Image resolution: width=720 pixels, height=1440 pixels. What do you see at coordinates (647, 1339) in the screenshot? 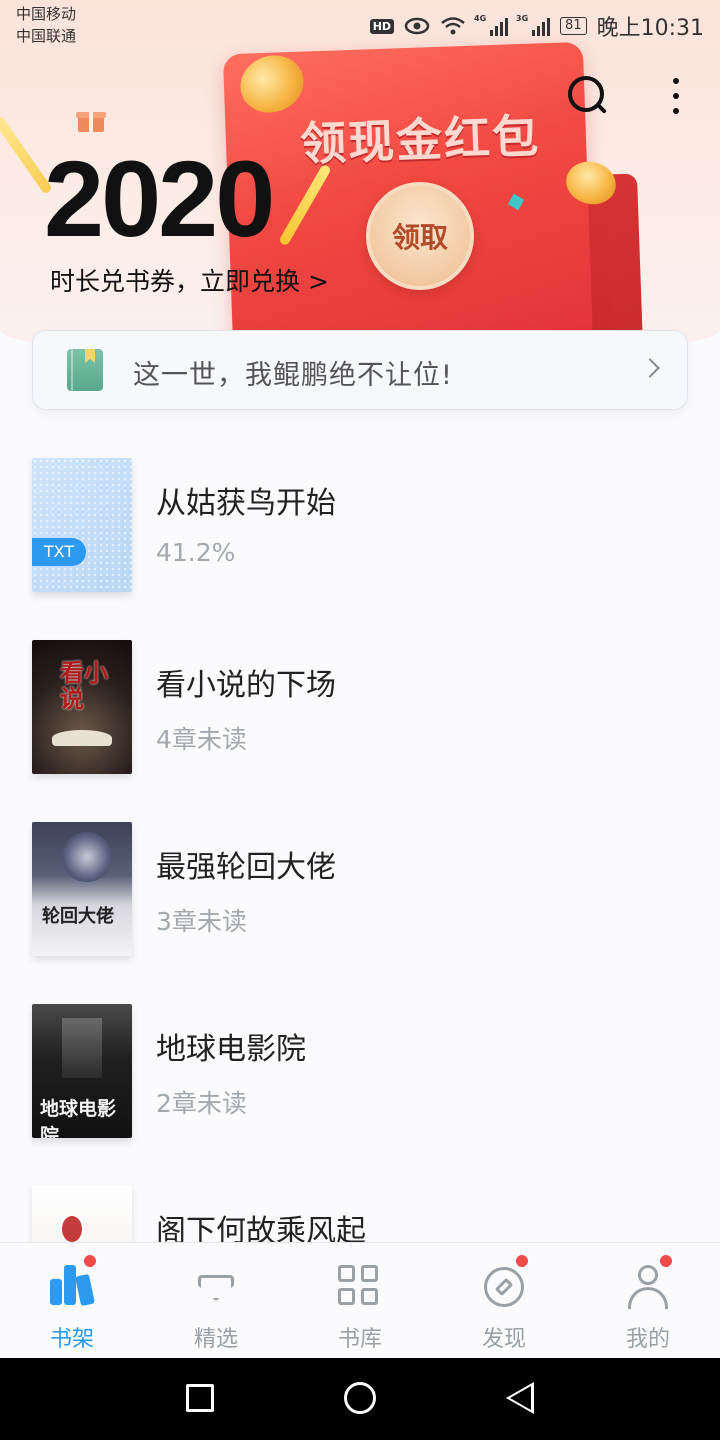
I see `nav-label: 我的` at bounding box center [647, 1339].